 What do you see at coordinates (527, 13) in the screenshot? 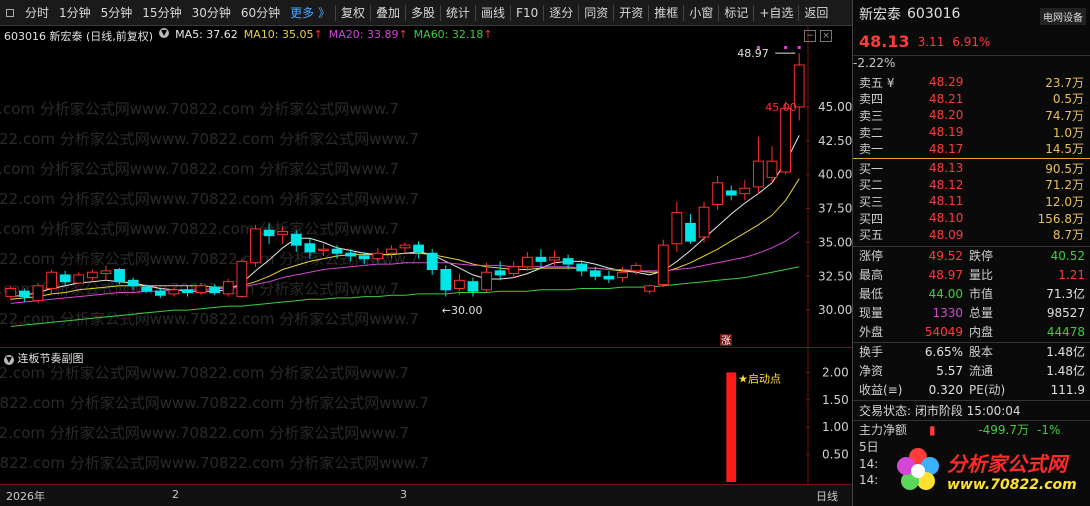
I see `tool-f10: F10` at bounding box center [527, 13].